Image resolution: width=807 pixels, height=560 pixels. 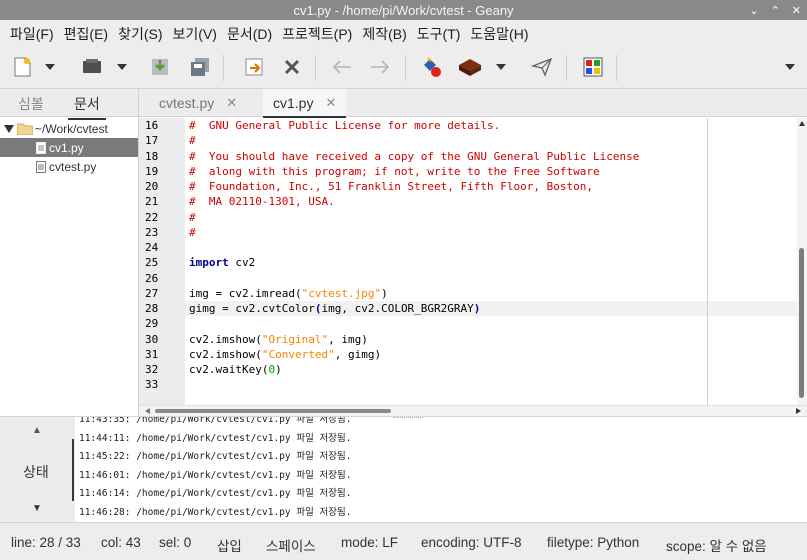 I want to click on line-number: 22, so click(x=152, y=217).